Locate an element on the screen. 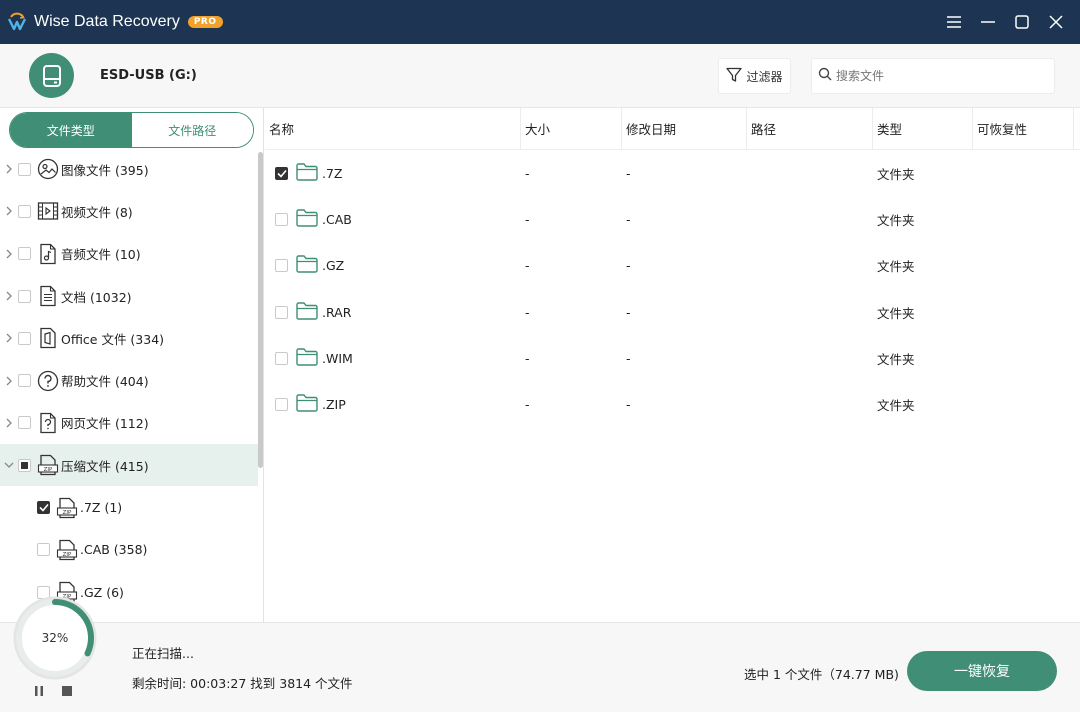 The height and width of the screenshot is (712, 1080). table-row: .CAB - - 文件夹 is located at coordinates (672, 219).